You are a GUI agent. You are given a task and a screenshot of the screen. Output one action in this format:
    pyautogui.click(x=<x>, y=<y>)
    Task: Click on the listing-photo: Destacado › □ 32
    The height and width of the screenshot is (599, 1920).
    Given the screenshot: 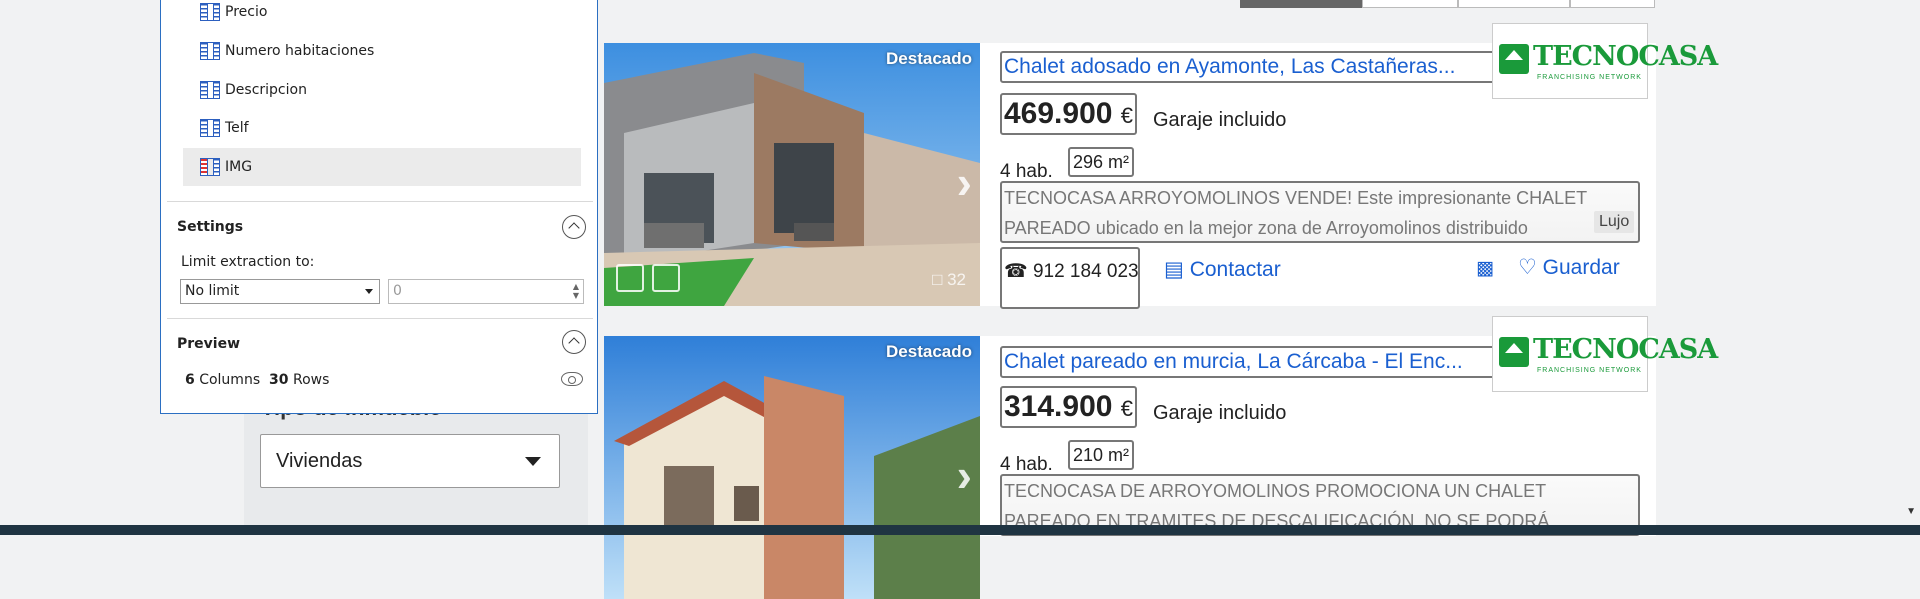 What is the action you would take?
    pyautogui.click(x=792, y=174)
    